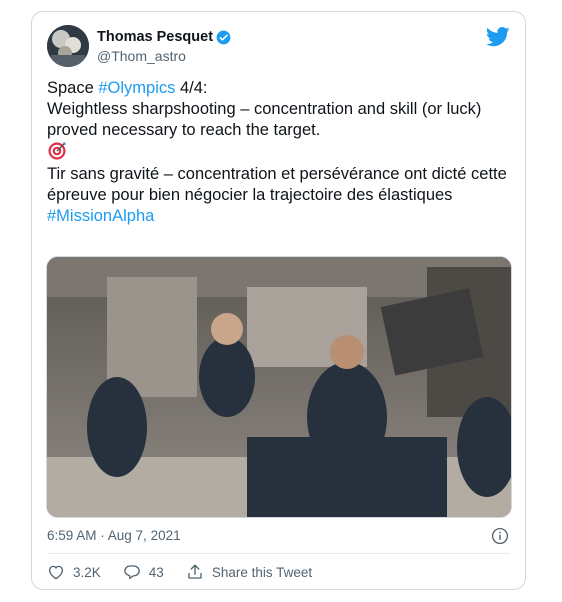 The image size is (562, 602). What do you see at coordinates (57, 151) in the screenshot?
I see `direct-hit-icon` at bounding box center [57, 151].